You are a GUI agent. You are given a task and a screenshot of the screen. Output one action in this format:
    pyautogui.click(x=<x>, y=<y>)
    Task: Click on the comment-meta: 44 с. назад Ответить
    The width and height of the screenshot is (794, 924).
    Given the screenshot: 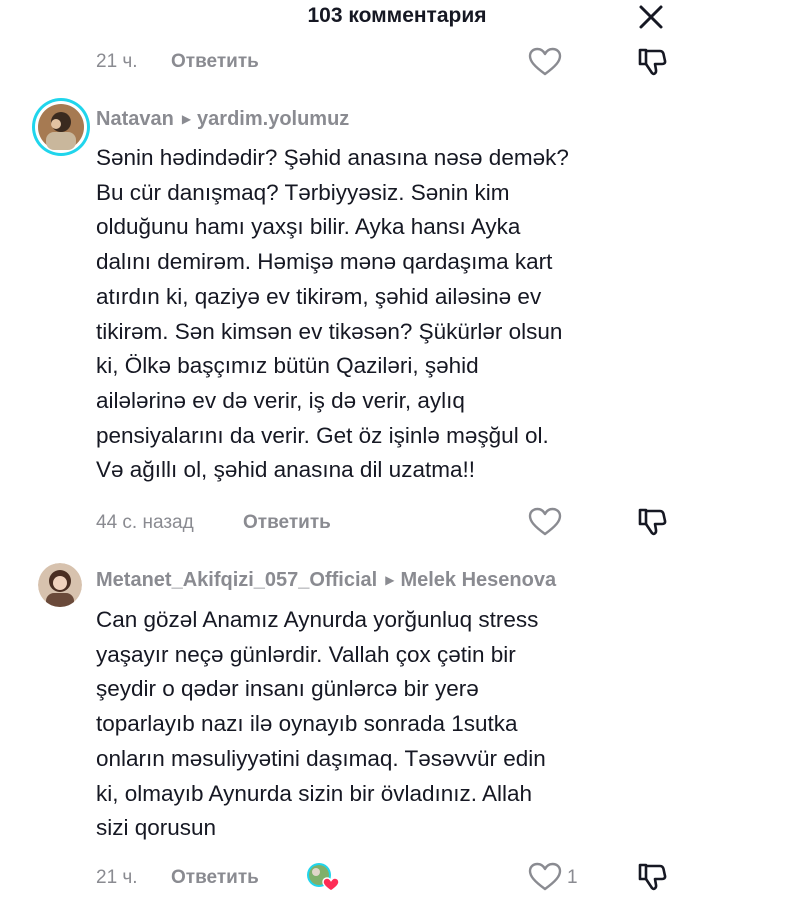 What is the action you would take?
    pyautogui.click(x=256, y=524)
    